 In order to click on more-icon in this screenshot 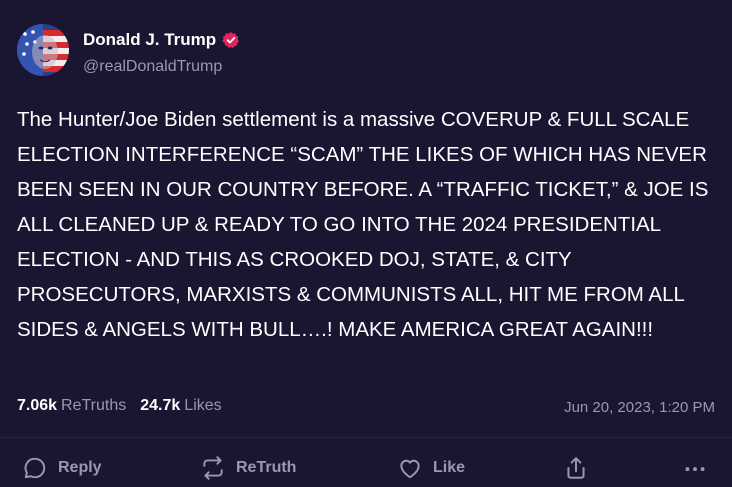, I will do `click(695, 469)`.